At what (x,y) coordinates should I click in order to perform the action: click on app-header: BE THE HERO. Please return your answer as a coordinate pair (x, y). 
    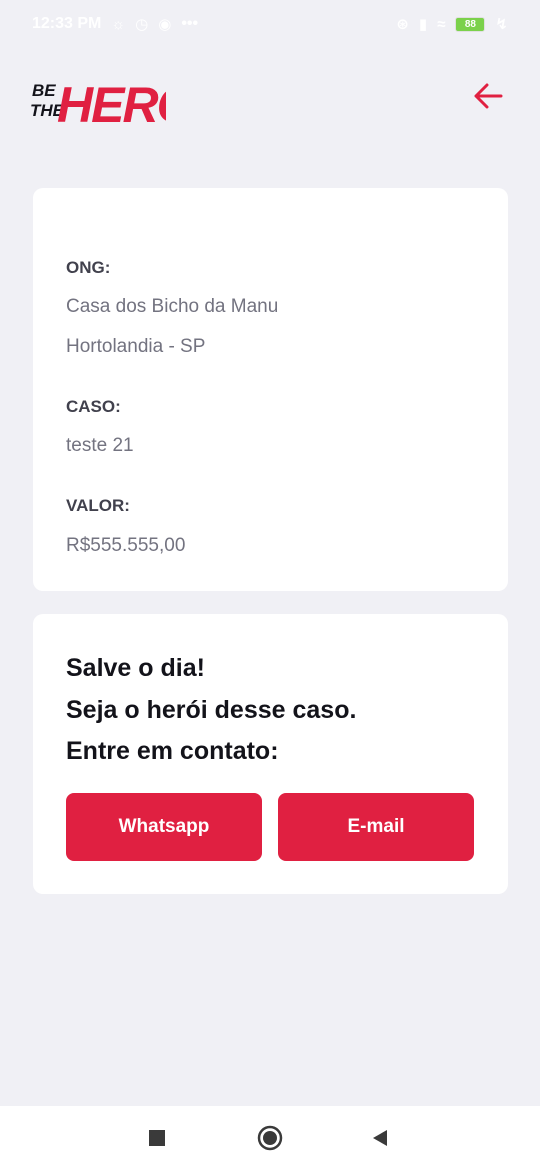
    Looking at the image, I should click on (270, 100).